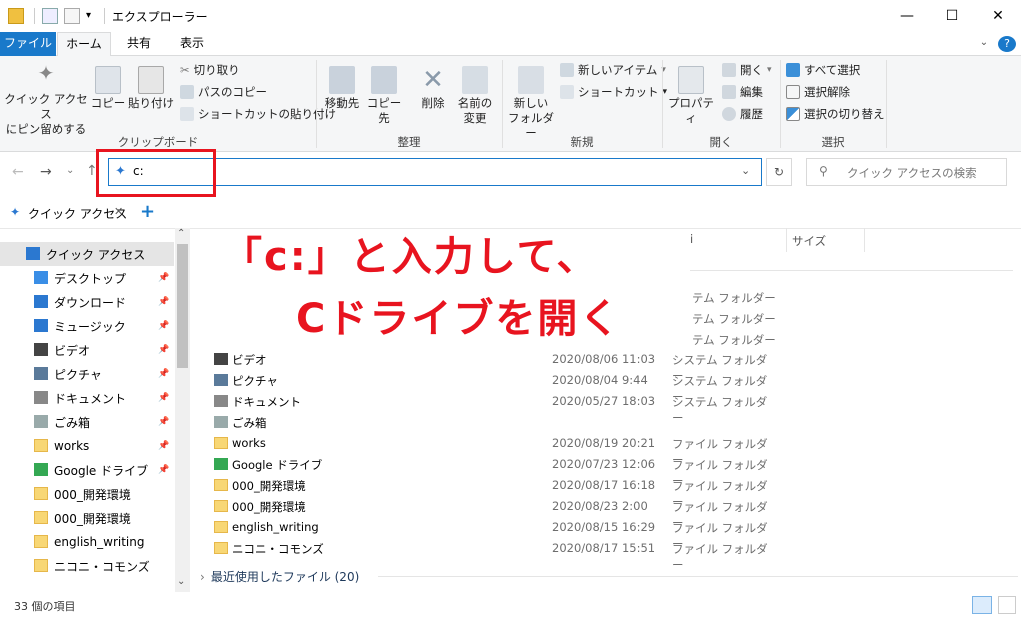 This screenshot has height=617, width=1021. Describe the element at coordinates (118, 211) in the screenshot. I see `close-tab-icon: ✕` at that location.